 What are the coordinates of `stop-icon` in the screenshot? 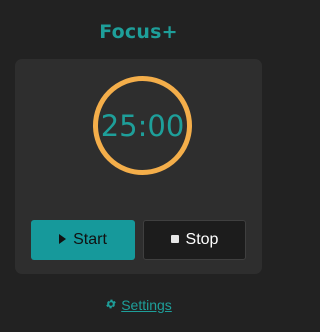 It's located at (174, 238).